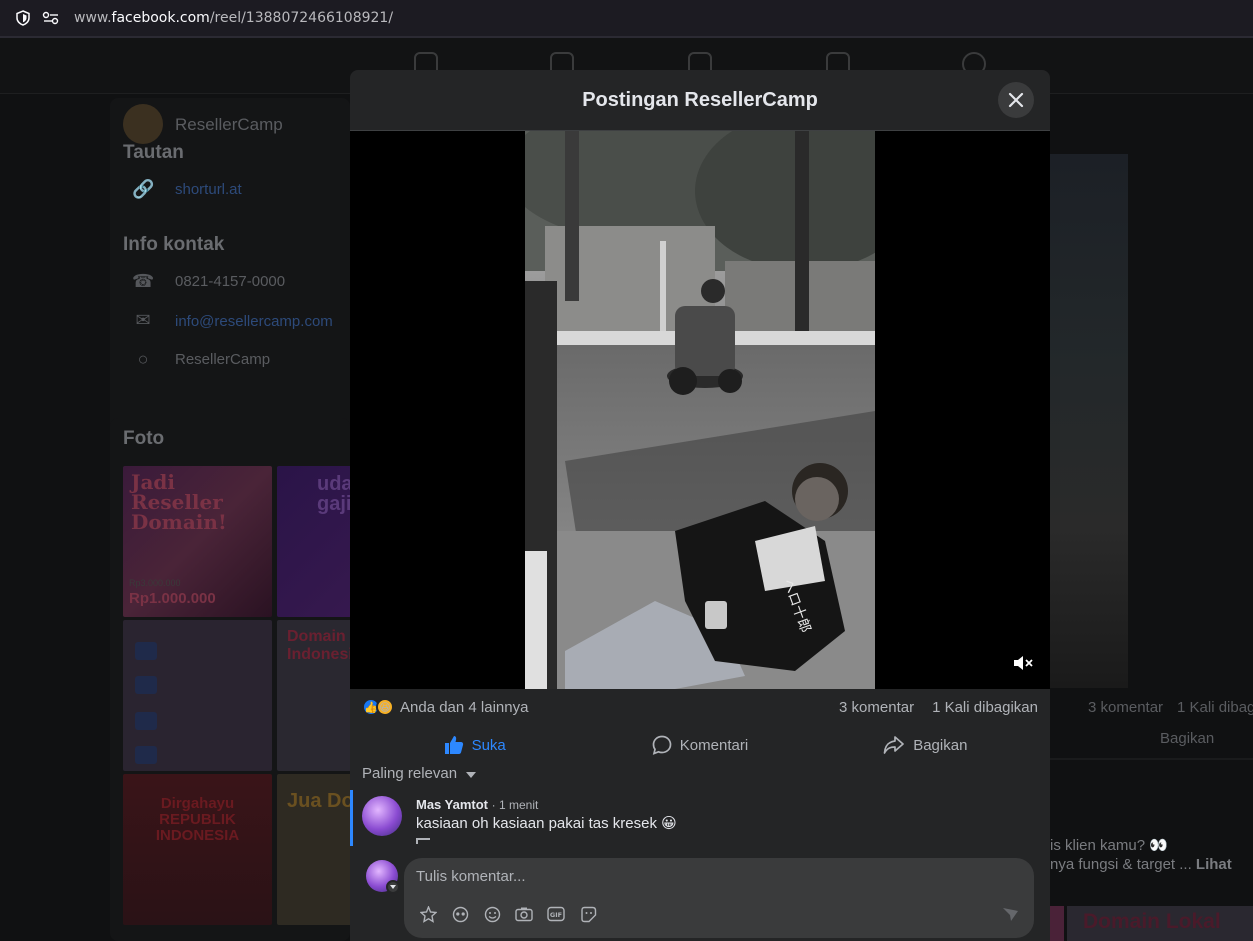 Image resolution: width=1253 pixels, height=941 pixels. Describe the element at coordinates (714, 745) in the screenshot. I see `comment-label: Komentari` at that location.